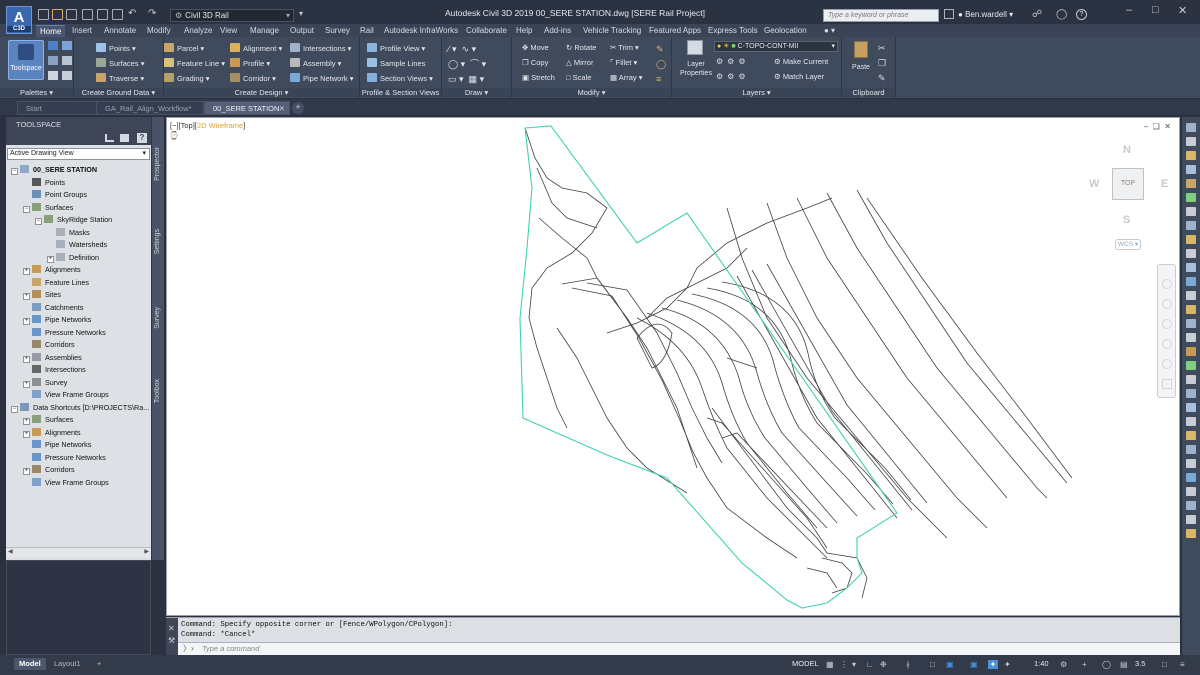 The width and height of the screenshot is (1200, 675). Describe the element at coordinates (150, 108) in the screenshot. I see `file-tab-ga-rail: GA_Rail_Align_Workflow*` at that location.